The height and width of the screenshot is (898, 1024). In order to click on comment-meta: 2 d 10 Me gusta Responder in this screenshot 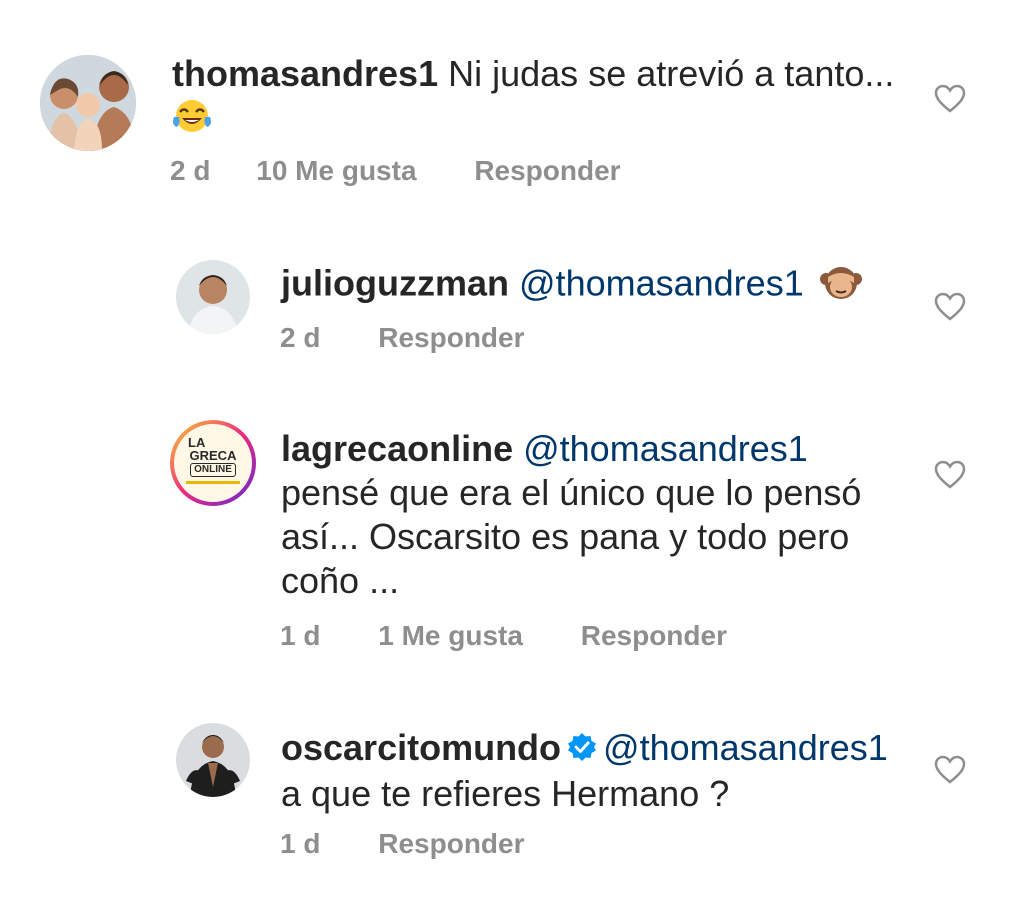, I will do `click(395, 171)`.